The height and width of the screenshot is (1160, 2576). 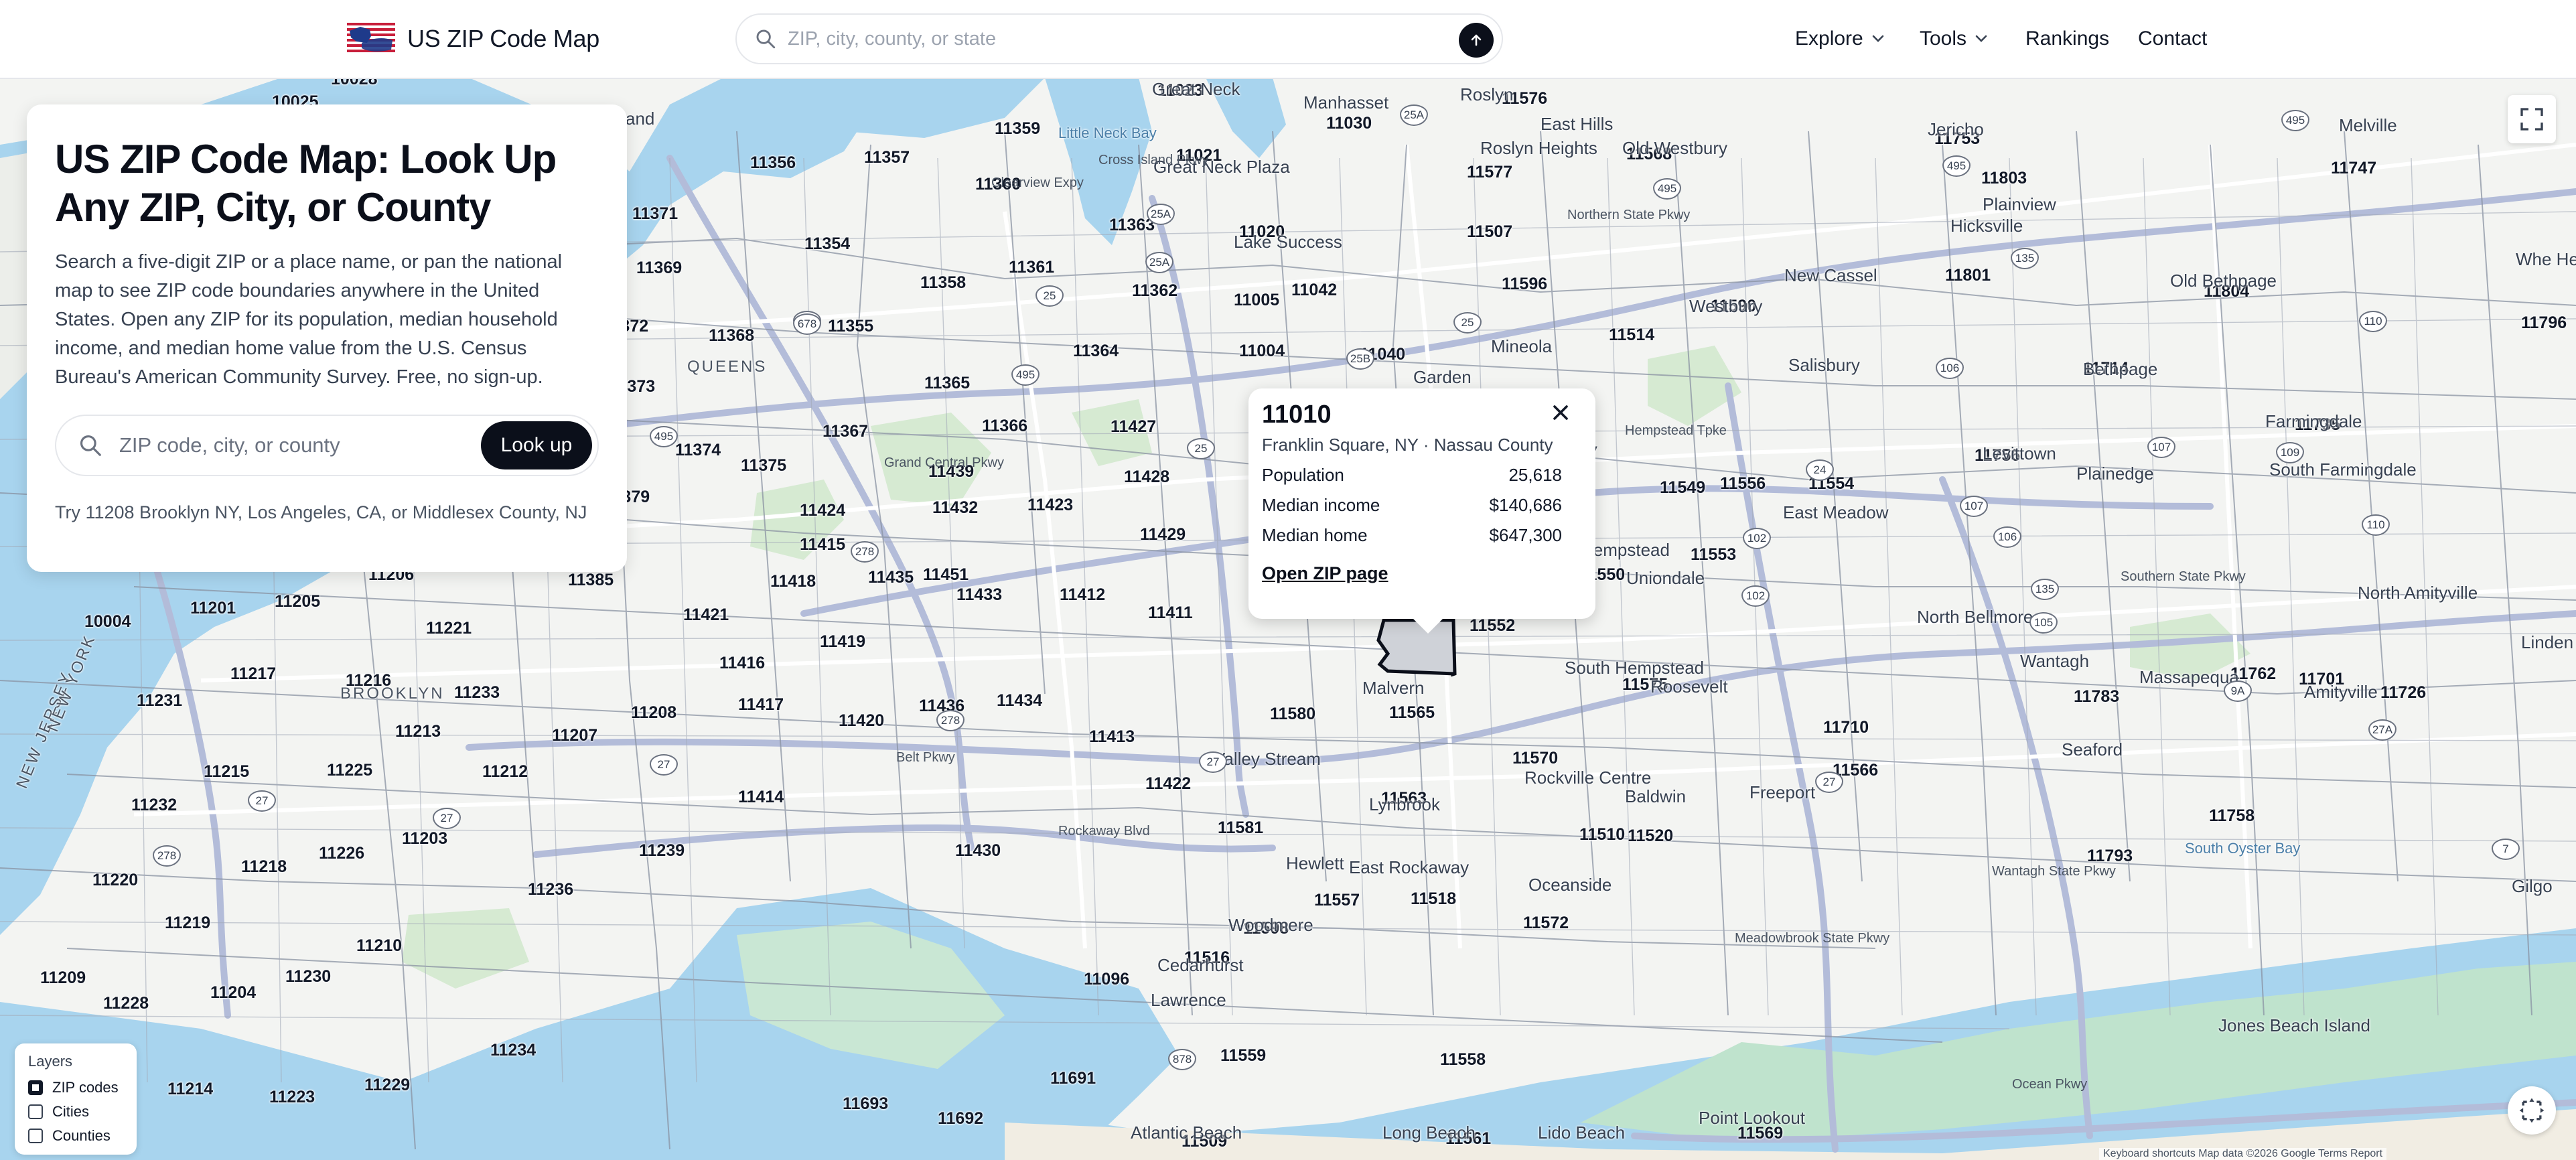 What do you see at coordinates (159, 701) in the screenshot?
I see `zip-label: 11231` at bounding box center [159, 701].